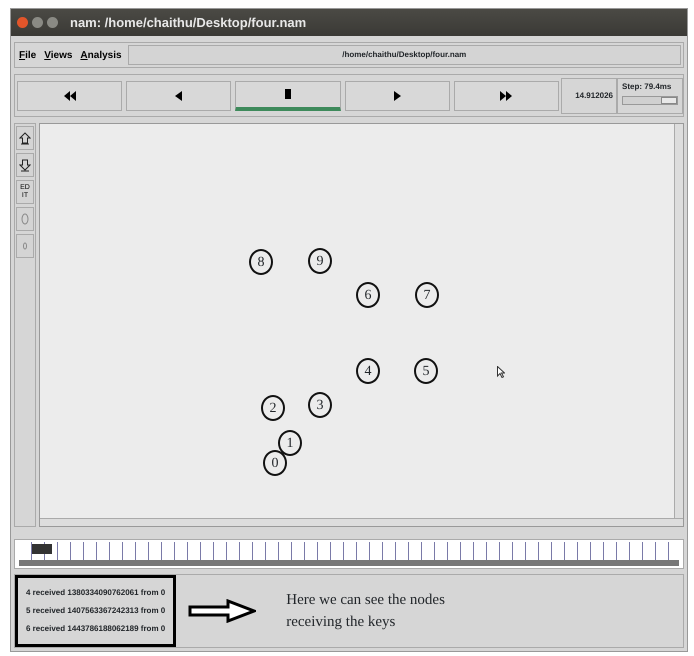  I want to click on maximize-button, so click(52, 22).